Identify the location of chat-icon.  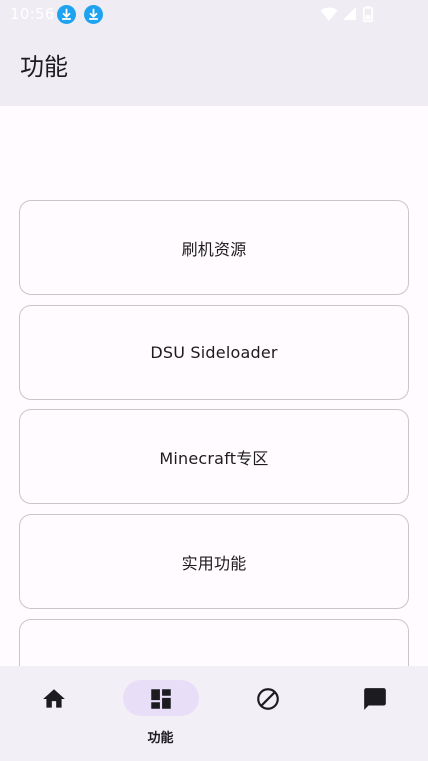
(374, 699).